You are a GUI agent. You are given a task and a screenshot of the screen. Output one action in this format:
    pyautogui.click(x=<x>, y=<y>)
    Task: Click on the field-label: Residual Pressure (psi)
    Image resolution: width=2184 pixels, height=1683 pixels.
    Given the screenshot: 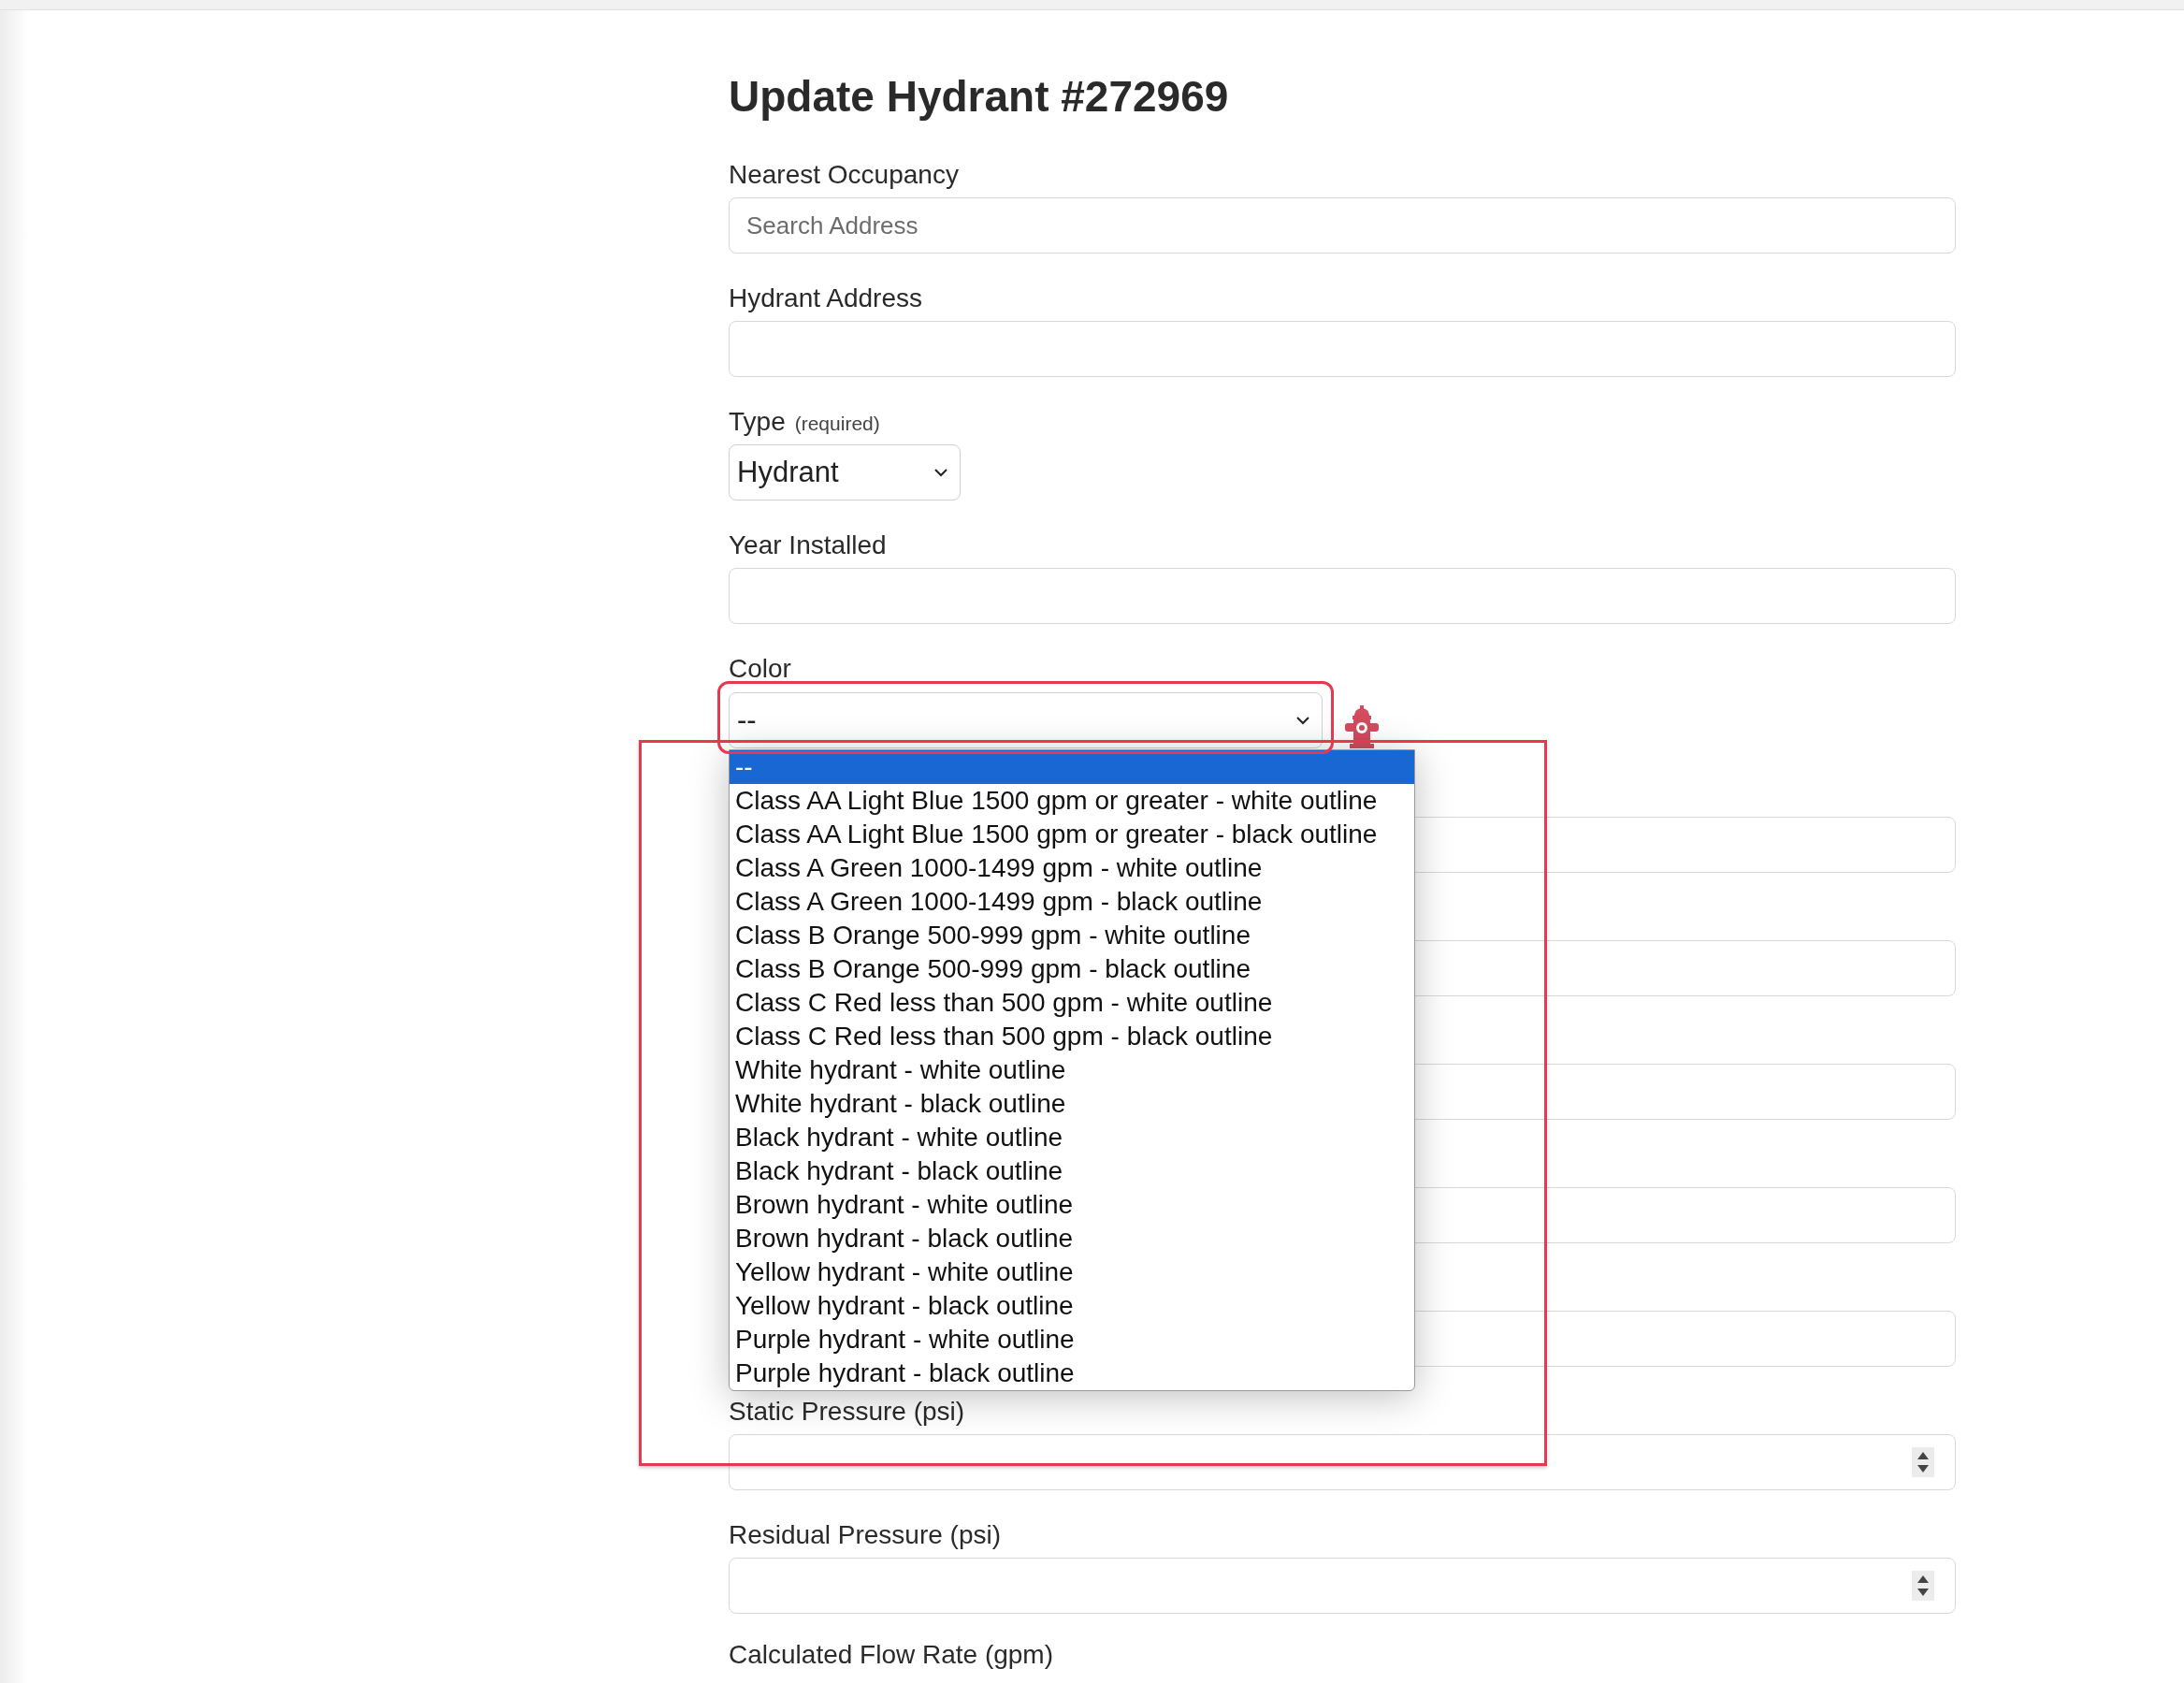 What is the action you would take?
    pyautogui.click(x=865, y=1535)
    